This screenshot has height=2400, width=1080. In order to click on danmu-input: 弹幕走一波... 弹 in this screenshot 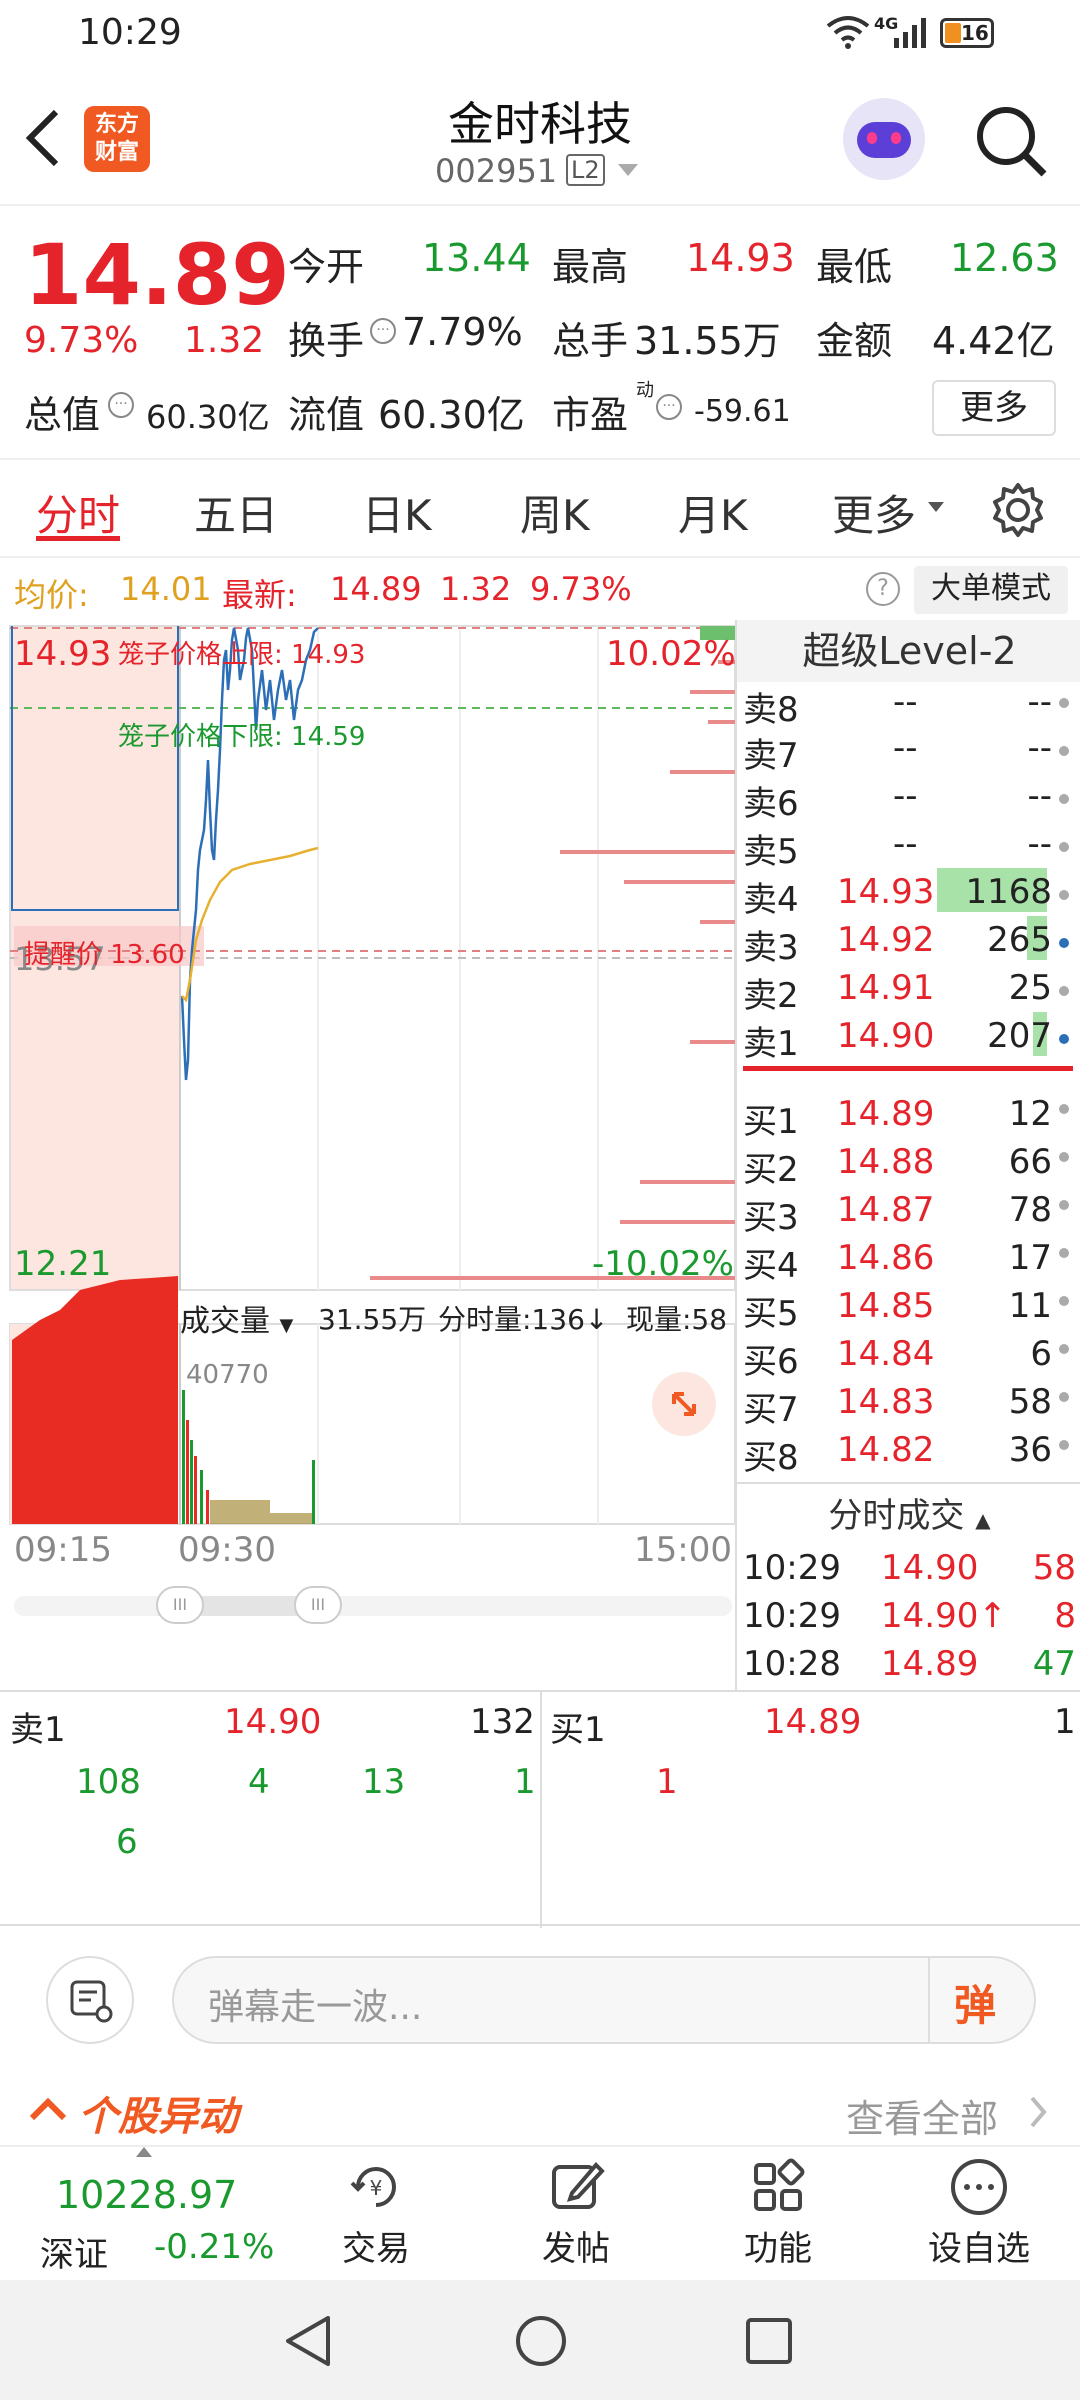, I will do `click(604, 2000)`.